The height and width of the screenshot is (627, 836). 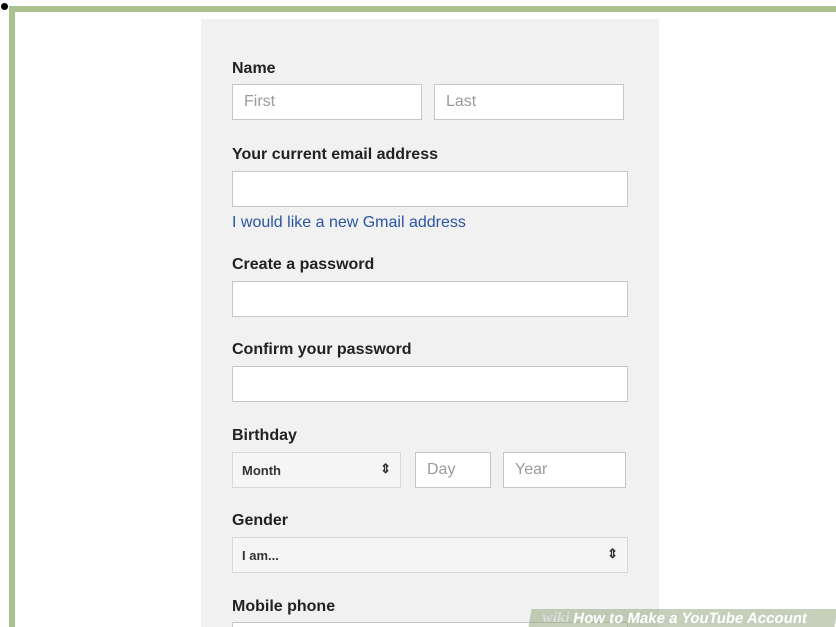 I want to click on name-label: Name, so click(x=254, y=68).